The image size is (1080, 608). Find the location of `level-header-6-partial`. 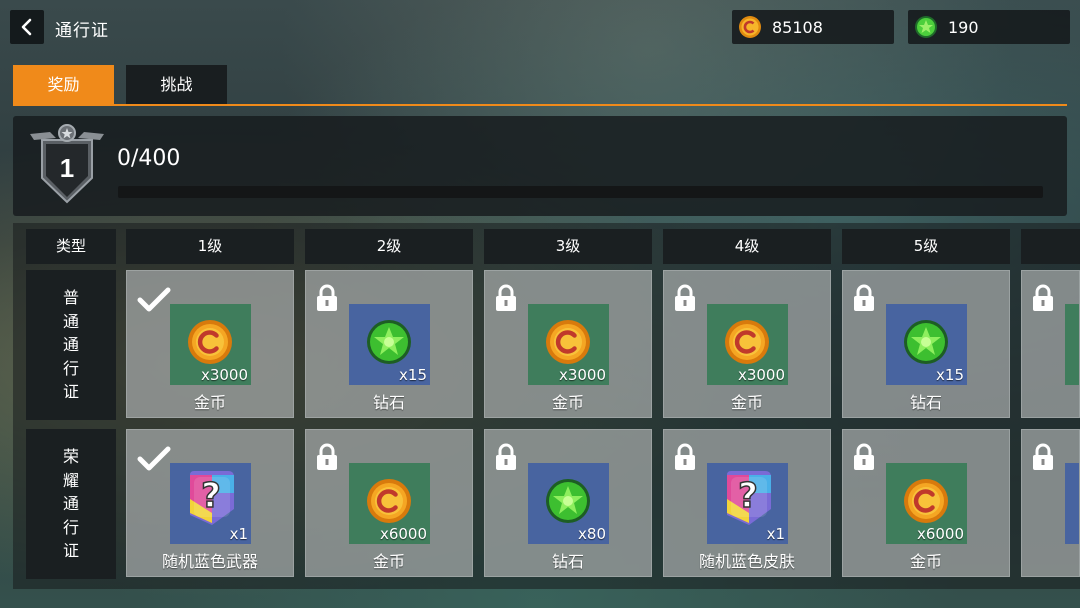

level-header-6-partial is located at coordinates (1050, 246).